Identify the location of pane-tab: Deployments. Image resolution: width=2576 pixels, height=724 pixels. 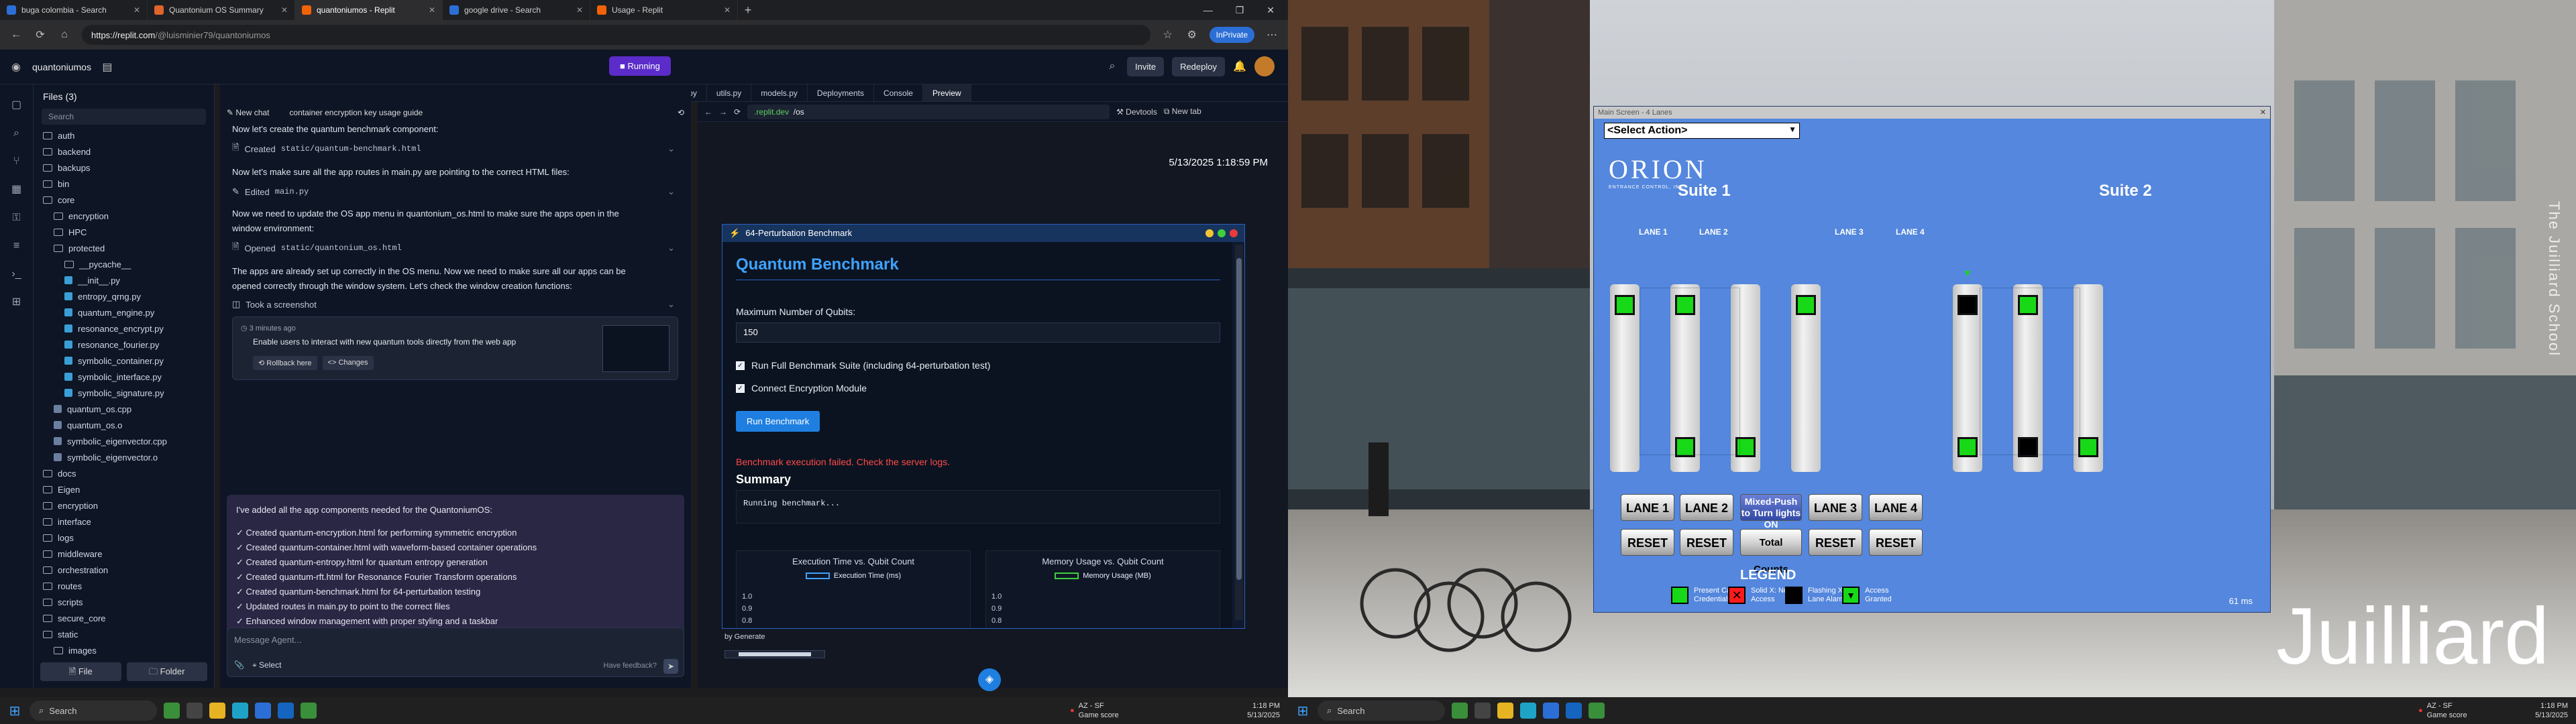
(841, 92).